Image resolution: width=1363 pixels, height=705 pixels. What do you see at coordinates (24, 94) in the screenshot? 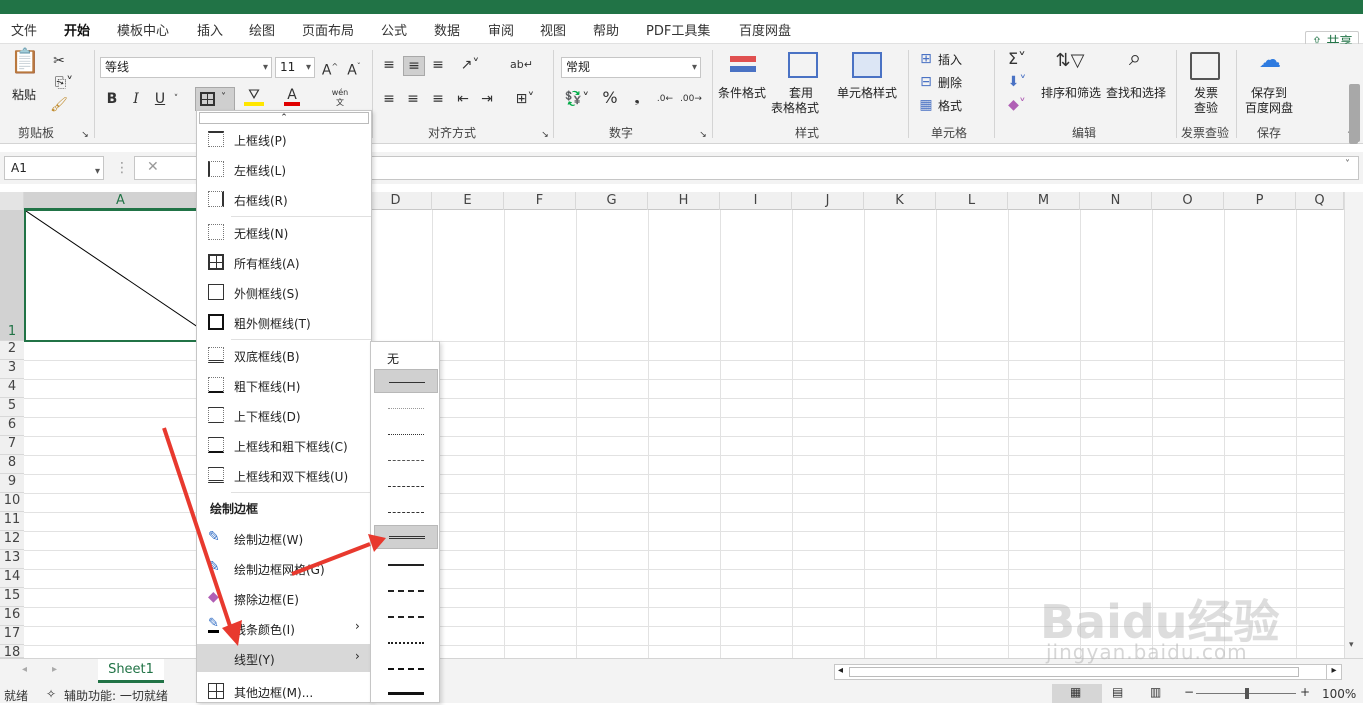
I see `paste-label: 粘贴` at bounding box center [24, 94].